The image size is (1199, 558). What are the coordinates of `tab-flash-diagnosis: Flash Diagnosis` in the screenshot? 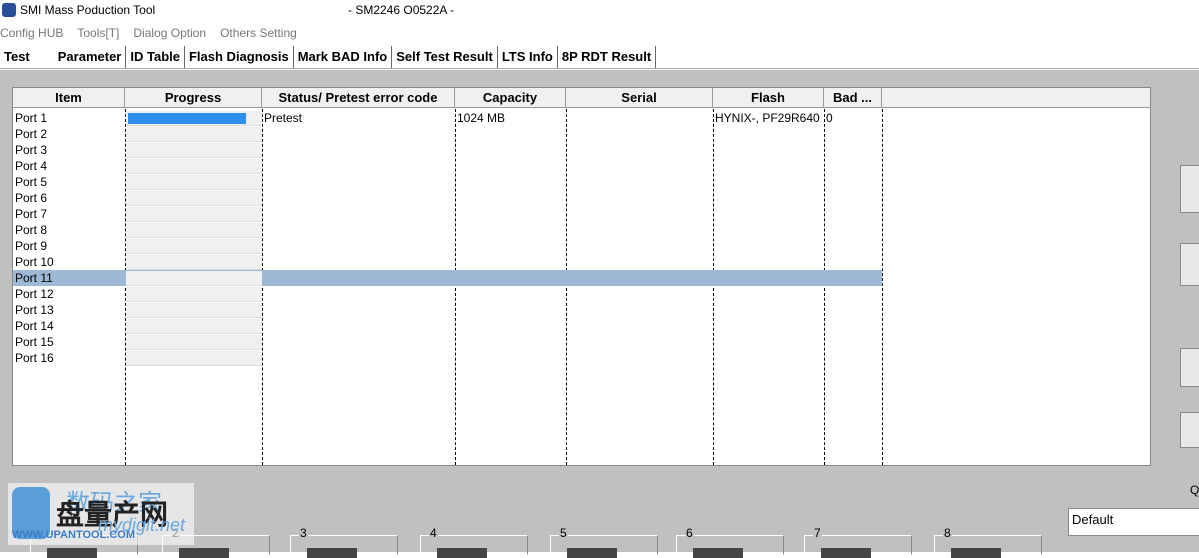 It's located at (239, 57).